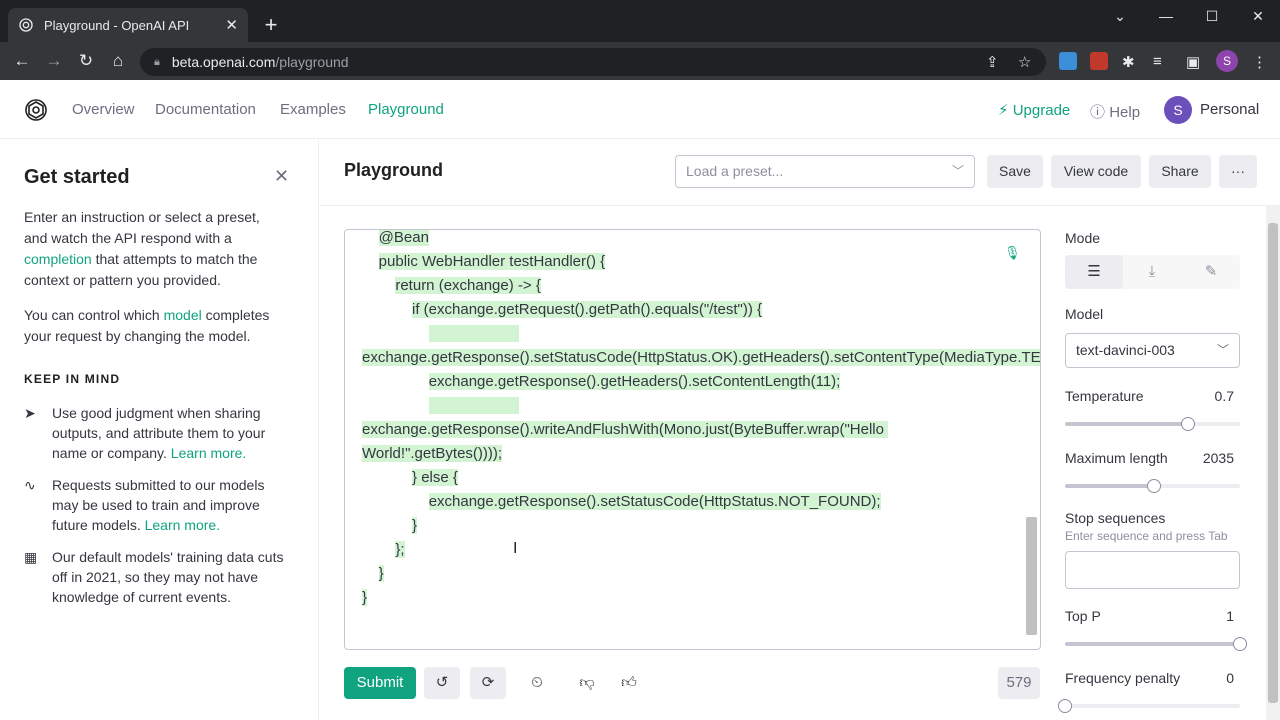 The height and width of the screenshot is (720, 1280). What do you see at coordinates (1212, 16) in the screenshot?
I see `maximize-icon: ☐` at bounding box center [1212, 16].